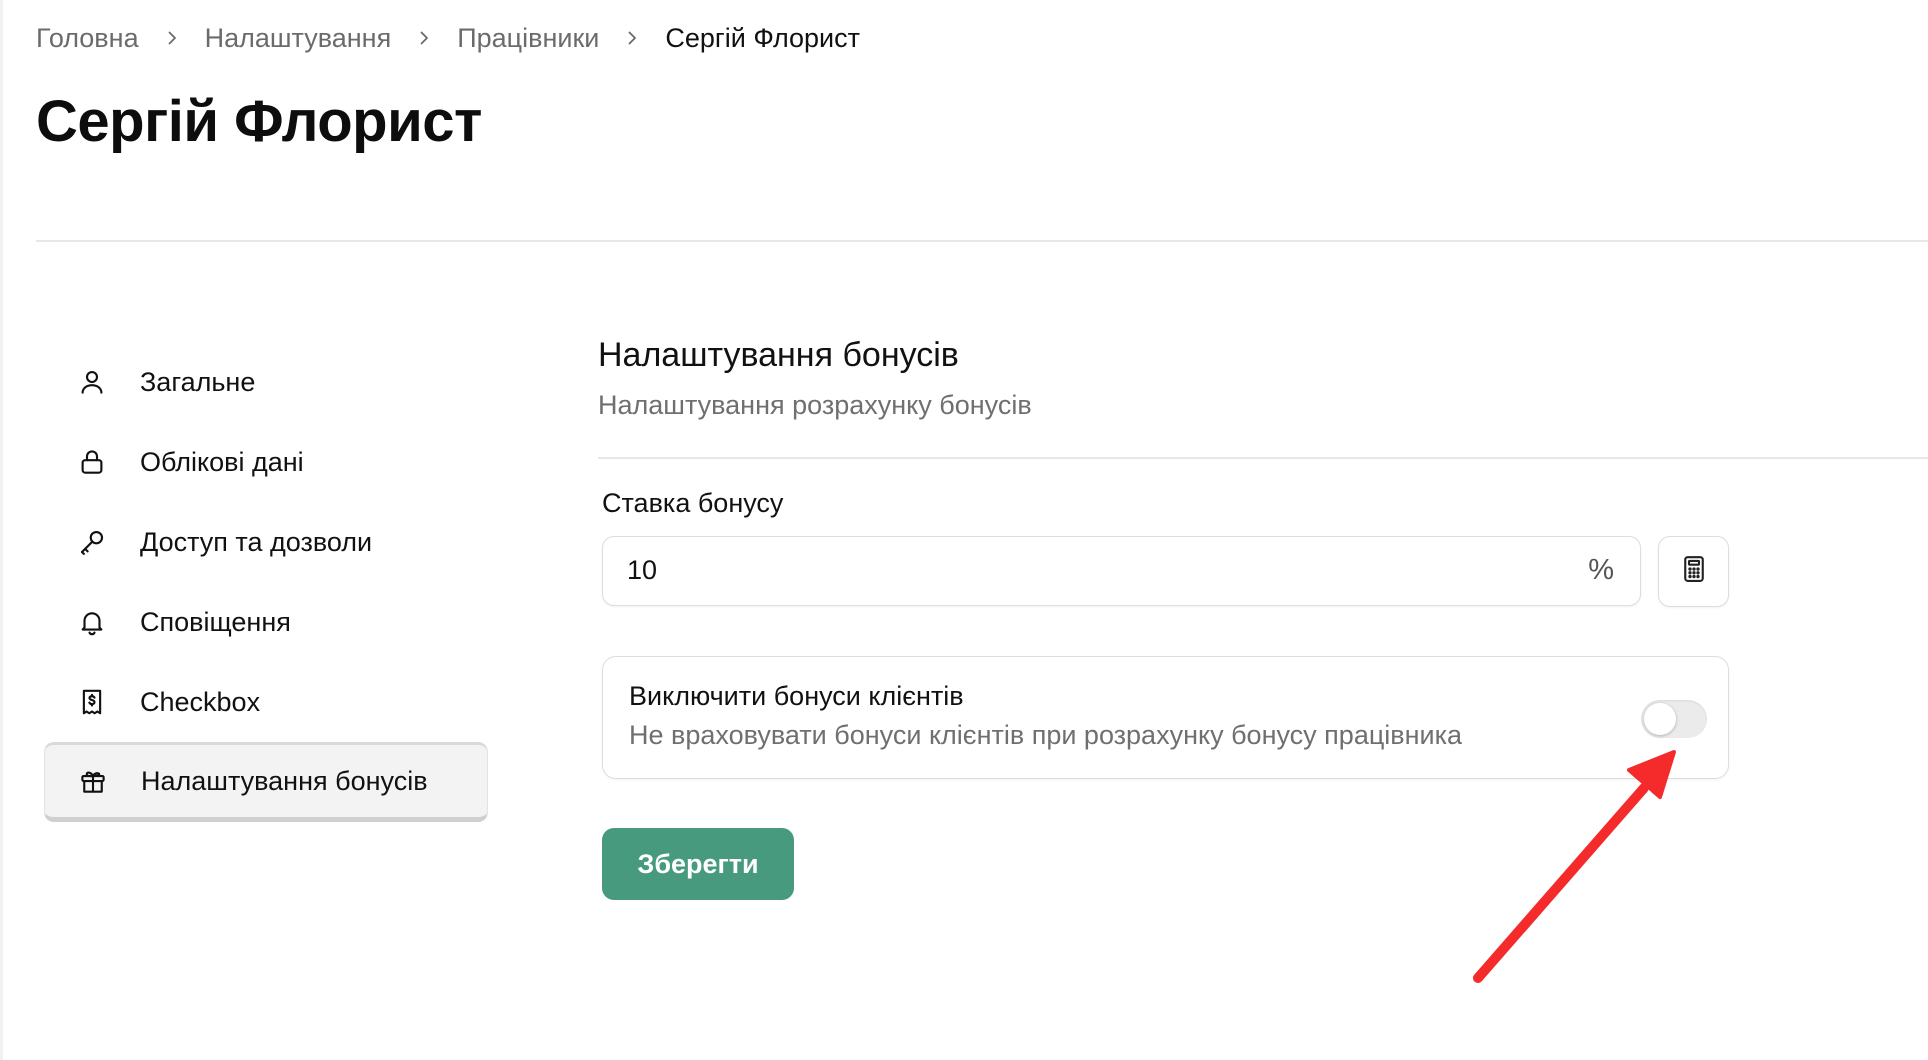 The image size is (1928, 1060). I want to click on save-button: Зберегти, so click(698, 864).